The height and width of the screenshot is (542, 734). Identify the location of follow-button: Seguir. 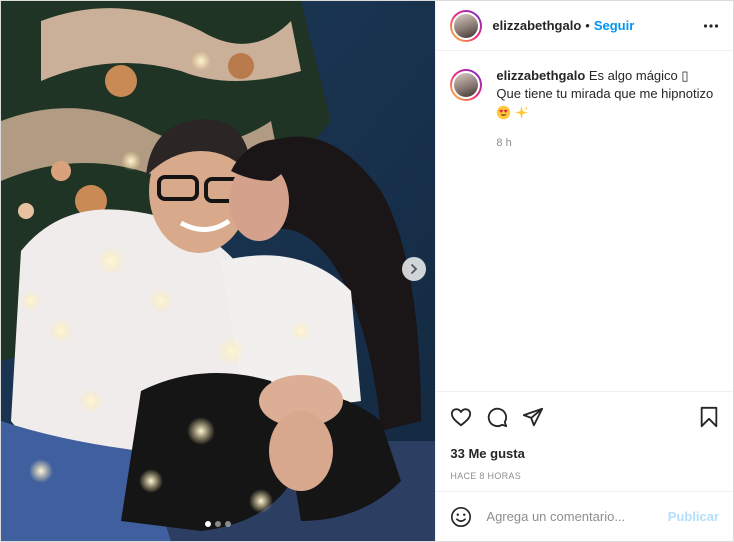
(614, 25).